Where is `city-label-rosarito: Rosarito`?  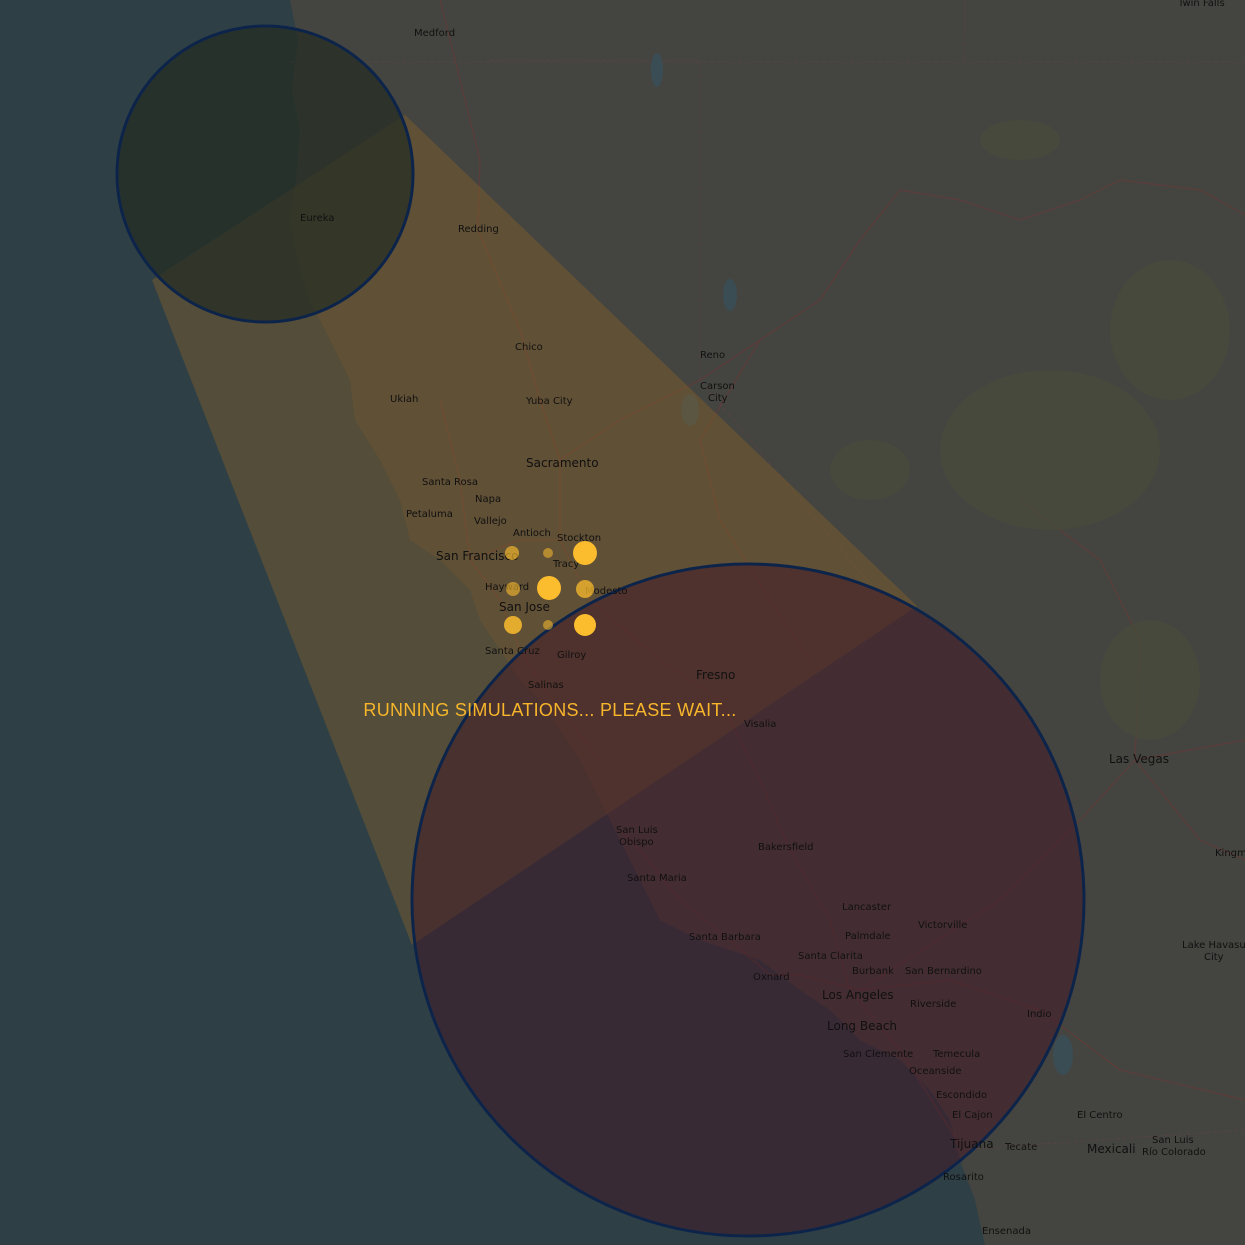
city-label-rosarito: Rosarito is located at coordinates (963, 1177).